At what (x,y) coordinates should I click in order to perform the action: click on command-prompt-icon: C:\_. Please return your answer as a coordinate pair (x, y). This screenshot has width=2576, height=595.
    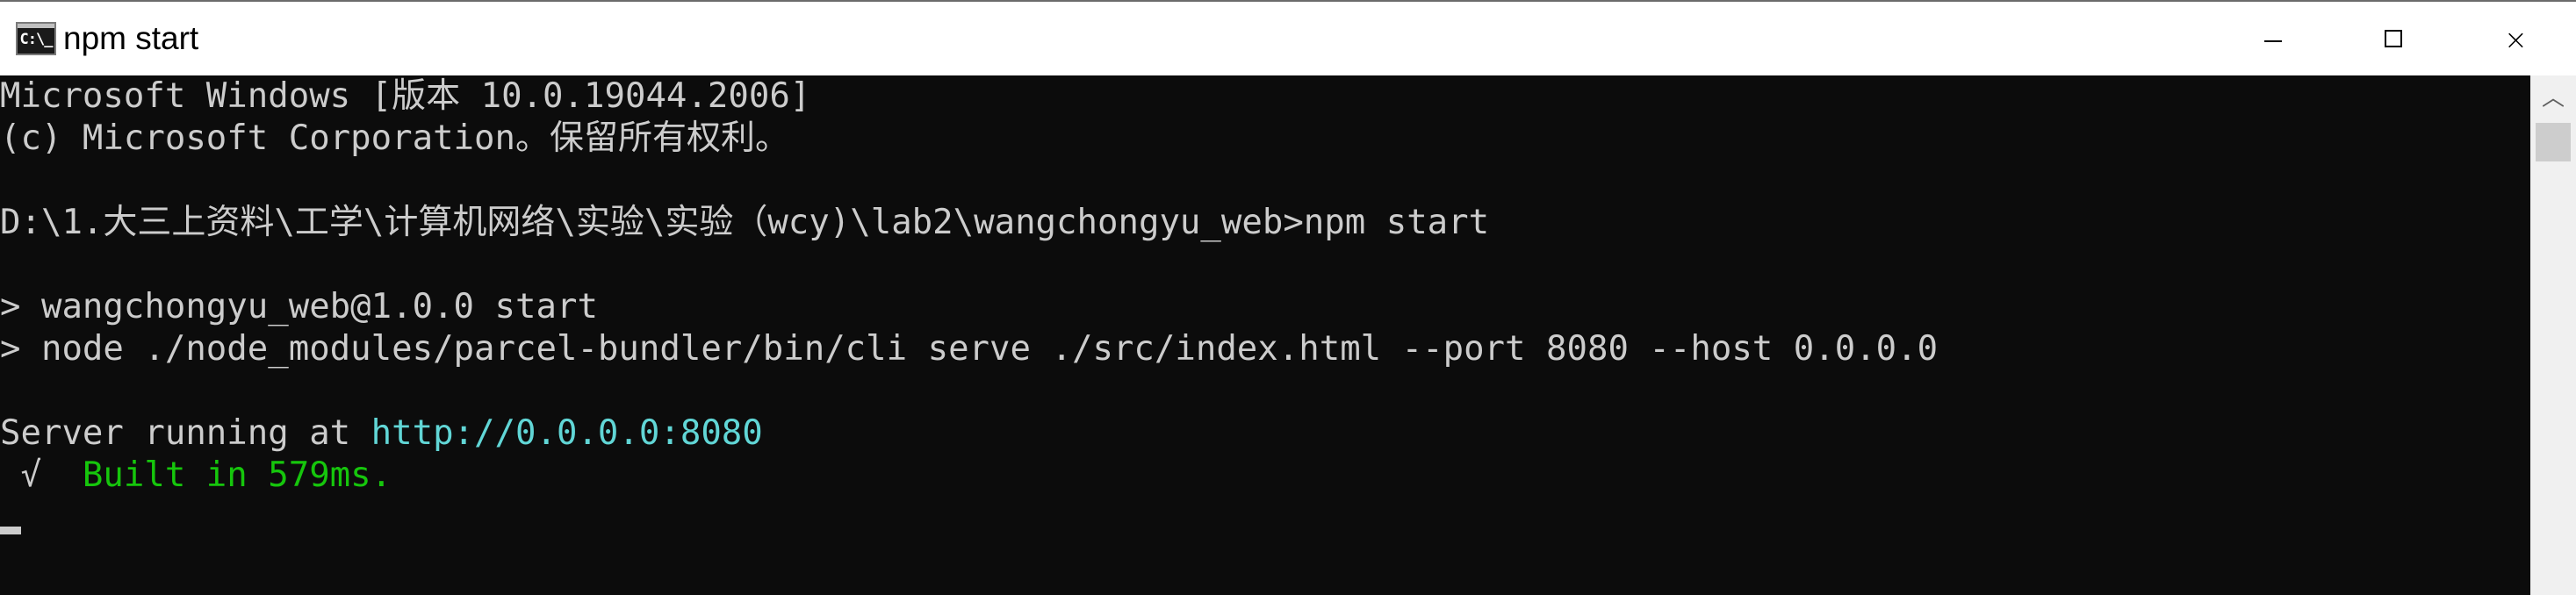
    Looking at the image, I should click on (36, 38).